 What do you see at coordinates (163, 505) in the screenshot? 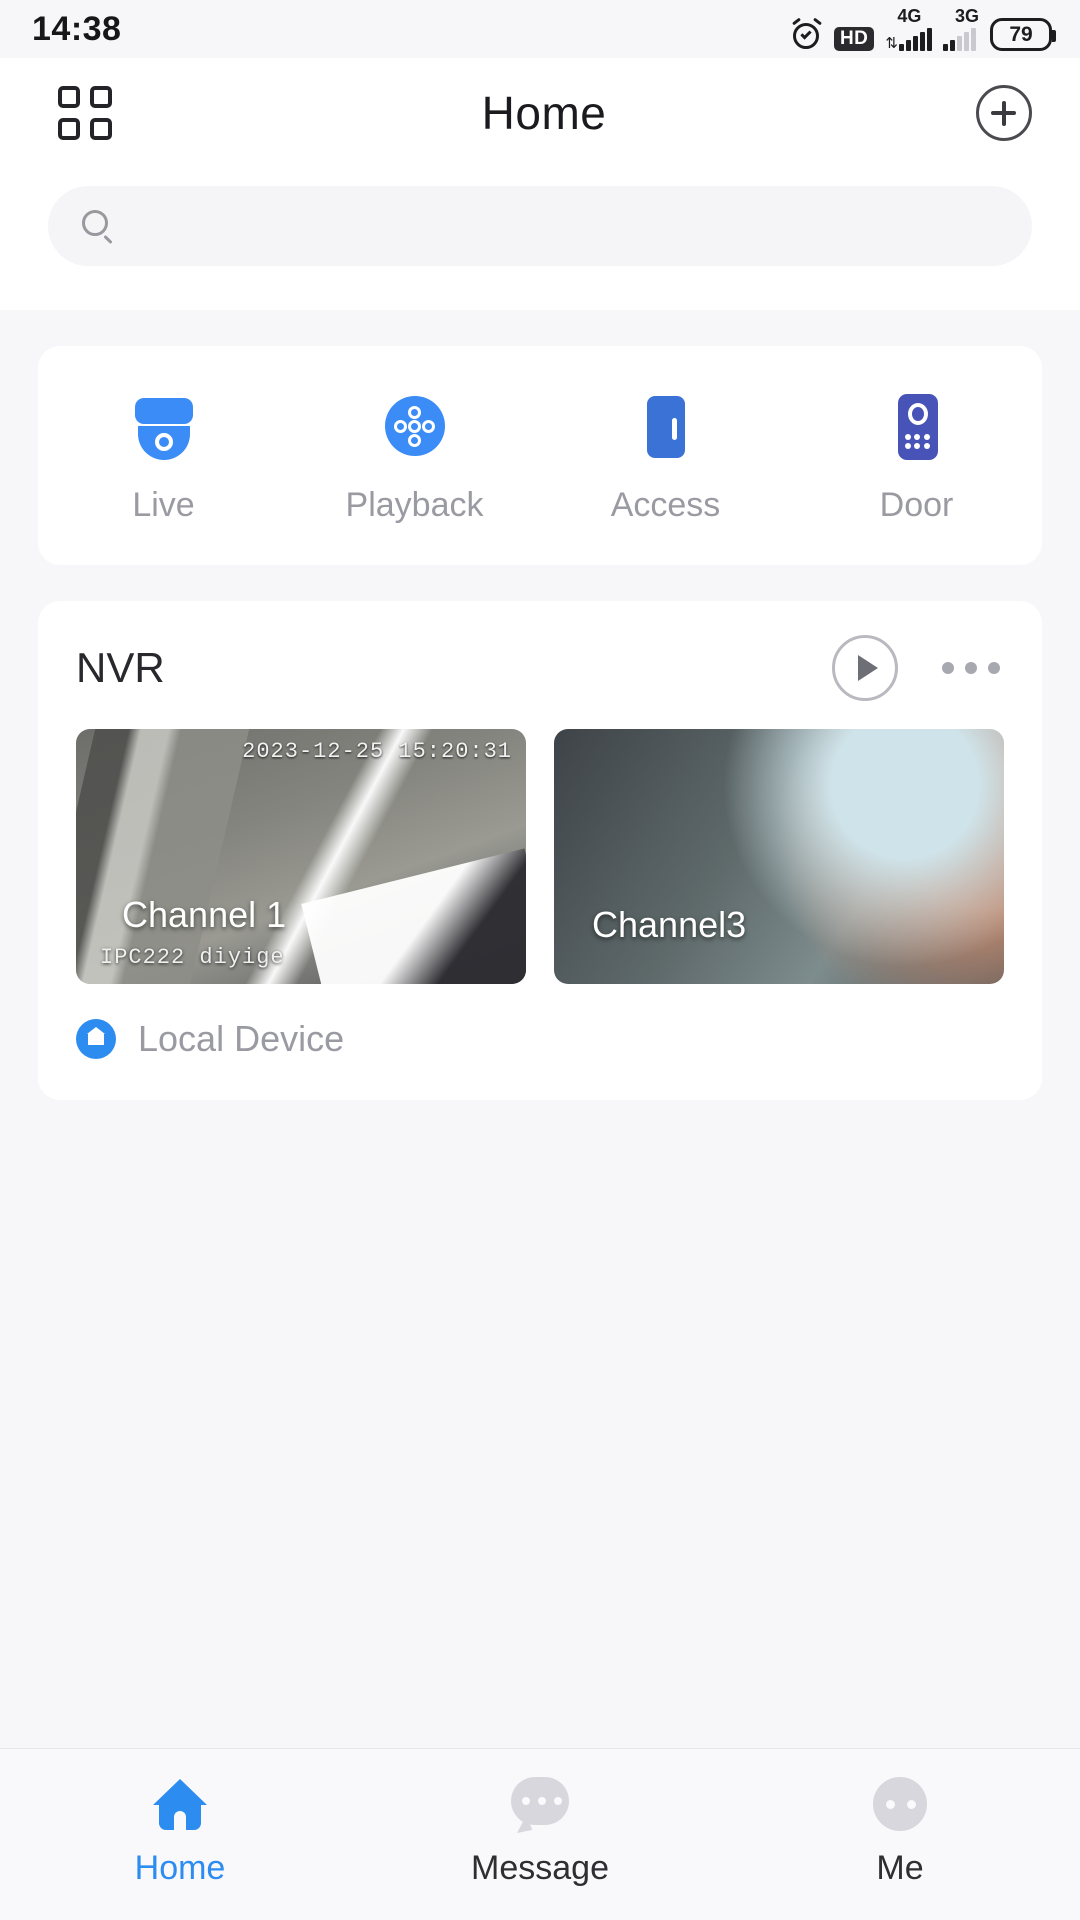
I see `quick-action-live-label: Live` at bounding box center [163, 505].